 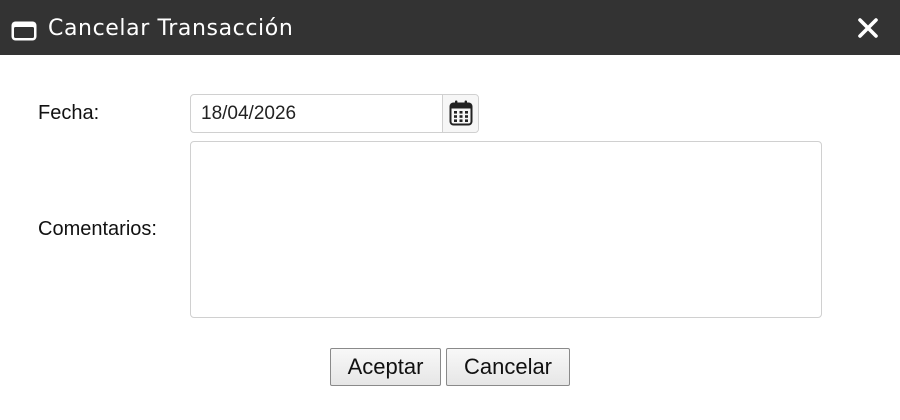 What do you see at coordinates (171, 28) in the screenshot?
I see `dialog-title: Cancelar Transacción` at bounding box center [171, 28].